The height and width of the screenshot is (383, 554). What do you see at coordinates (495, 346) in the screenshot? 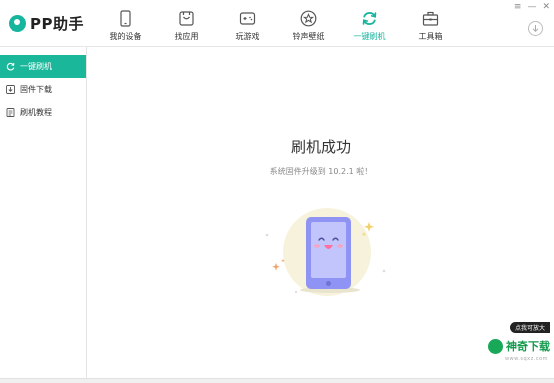
I see `watermark-ball-icon` at bounding box center [495, 346].